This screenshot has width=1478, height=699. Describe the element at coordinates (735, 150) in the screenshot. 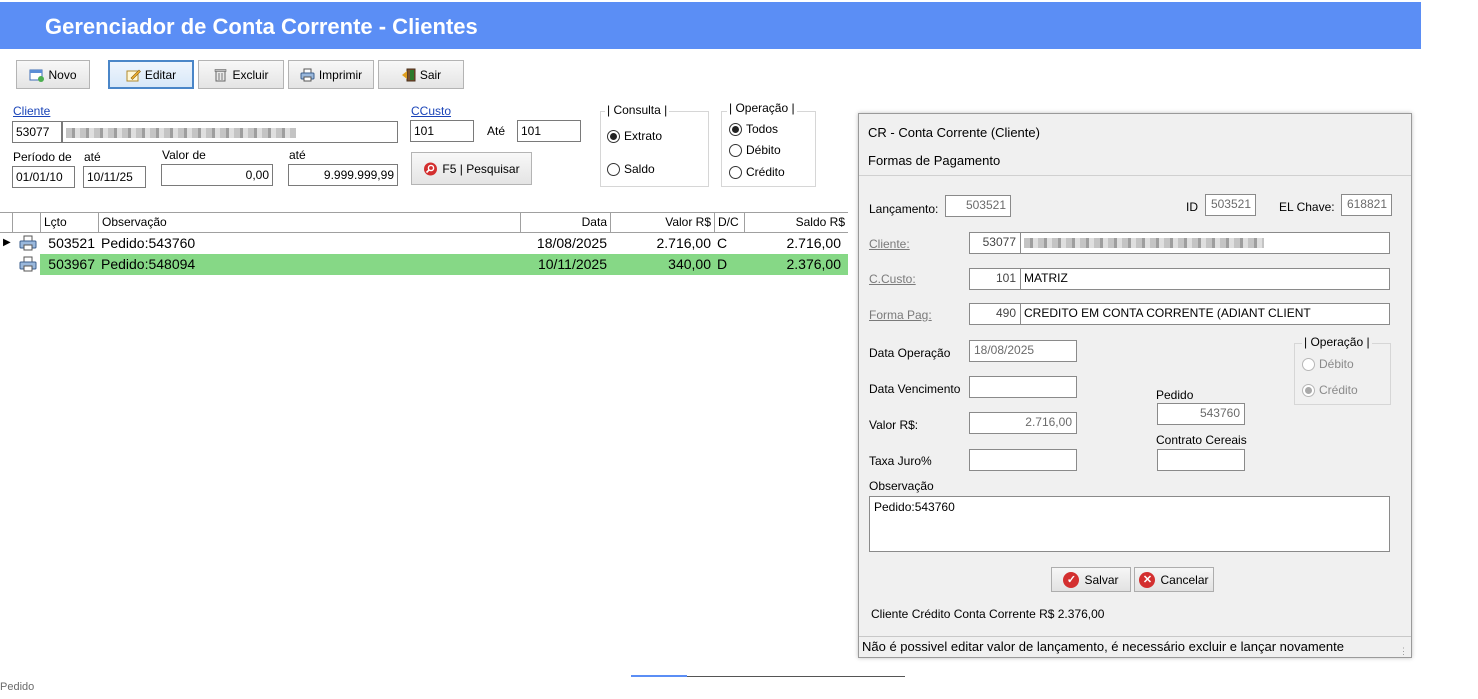

I see `debito-radio` at that location.